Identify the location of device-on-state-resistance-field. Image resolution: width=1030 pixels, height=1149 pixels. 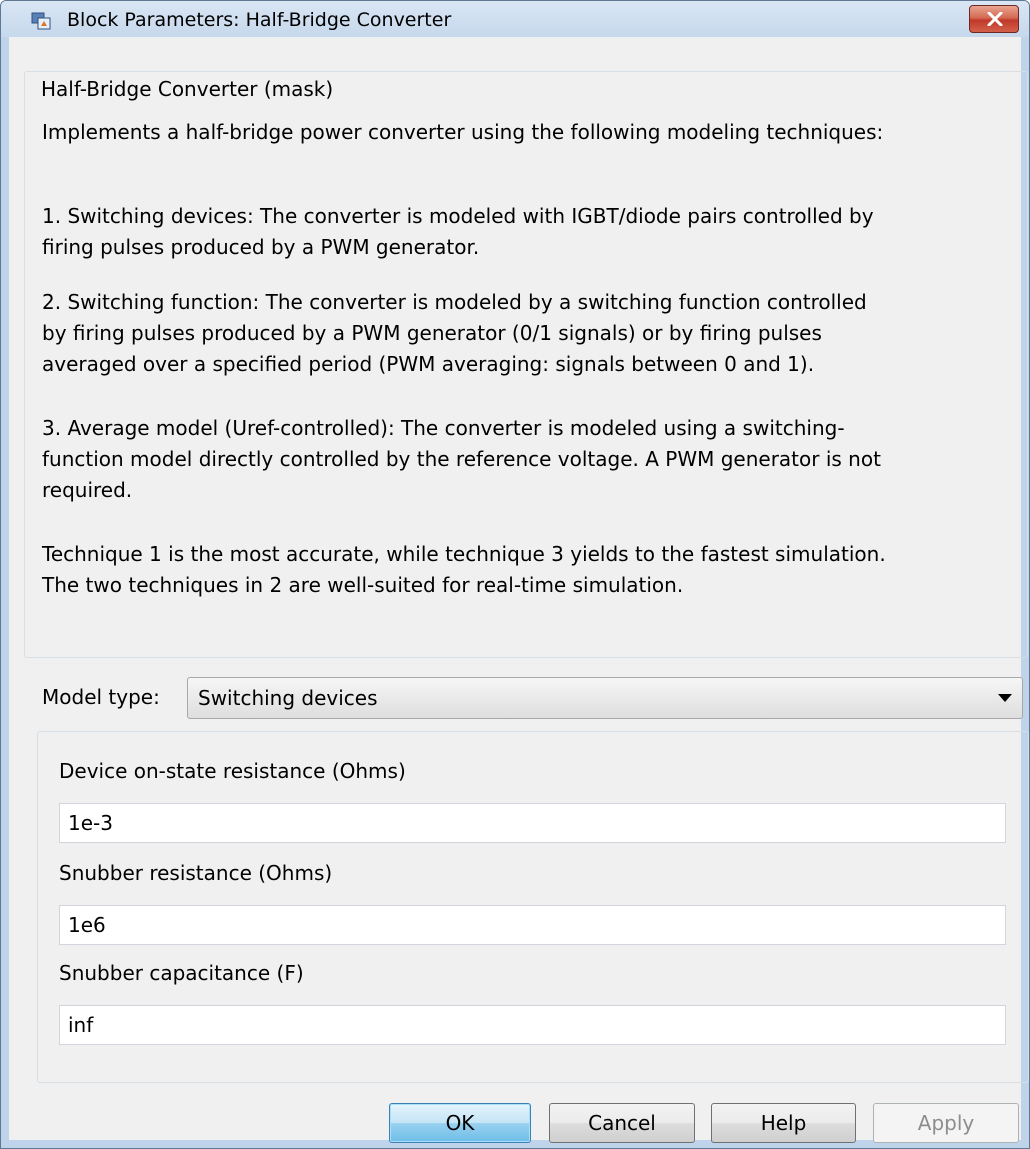
(532, 823).